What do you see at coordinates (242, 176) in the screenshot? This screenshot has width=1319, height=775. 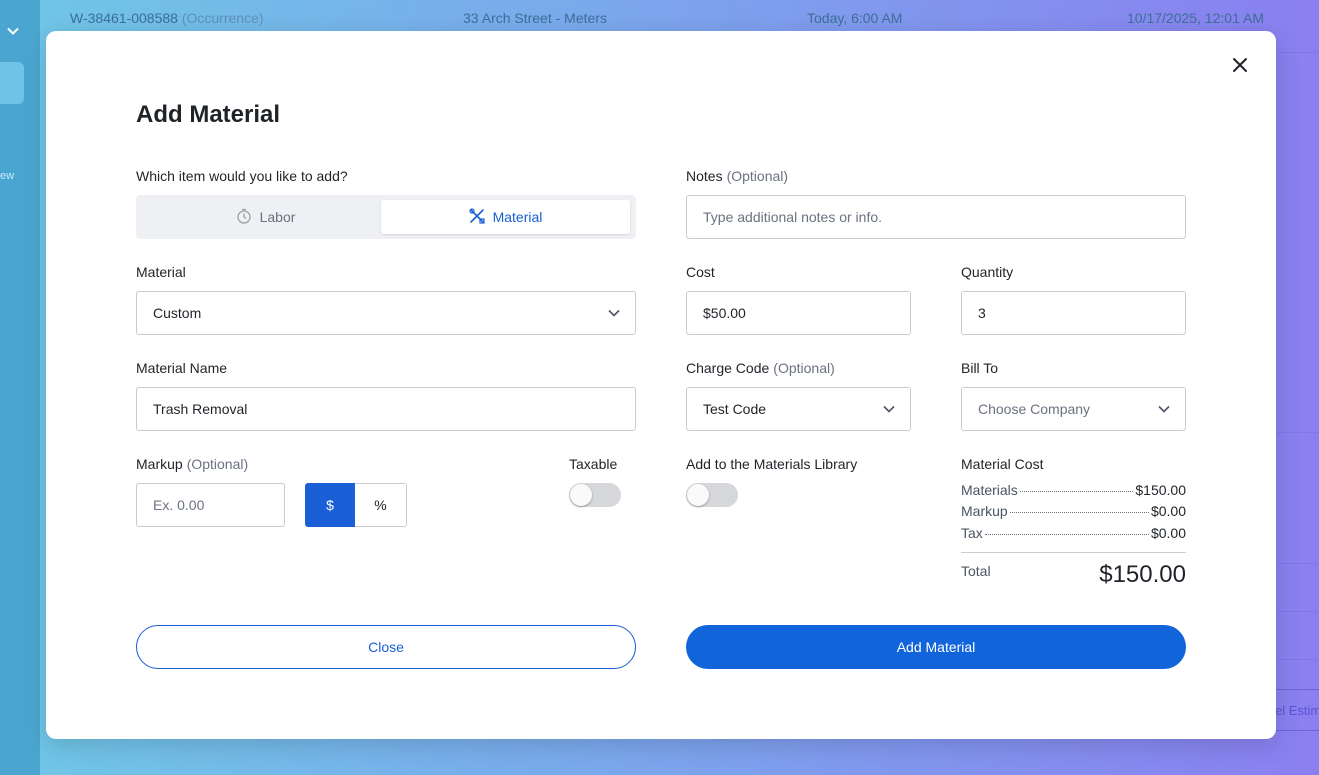 I see `item-type-question: Which item would you like to add?` at bounding box center [242, 176].